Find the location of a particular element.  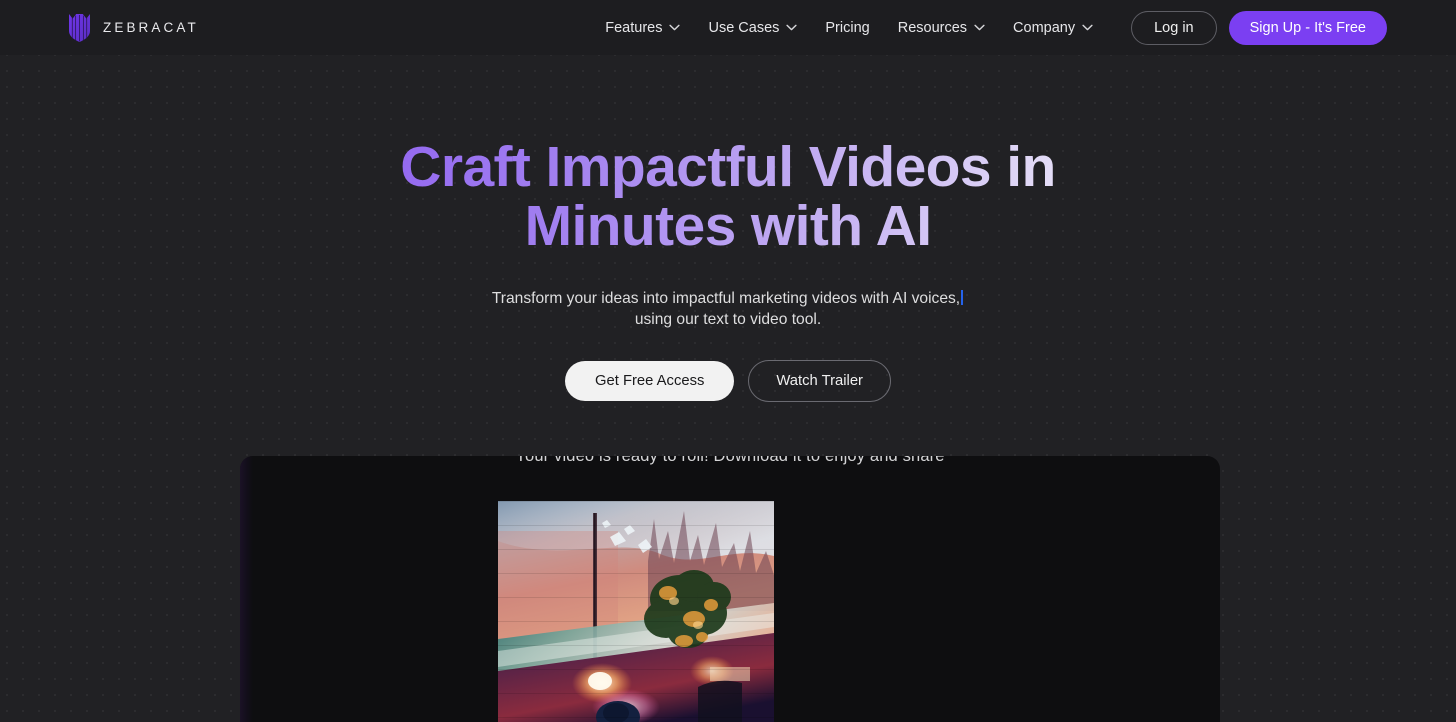

header-actions: Log in Sign Up - It's Free is located at coordinates (1259, 27).